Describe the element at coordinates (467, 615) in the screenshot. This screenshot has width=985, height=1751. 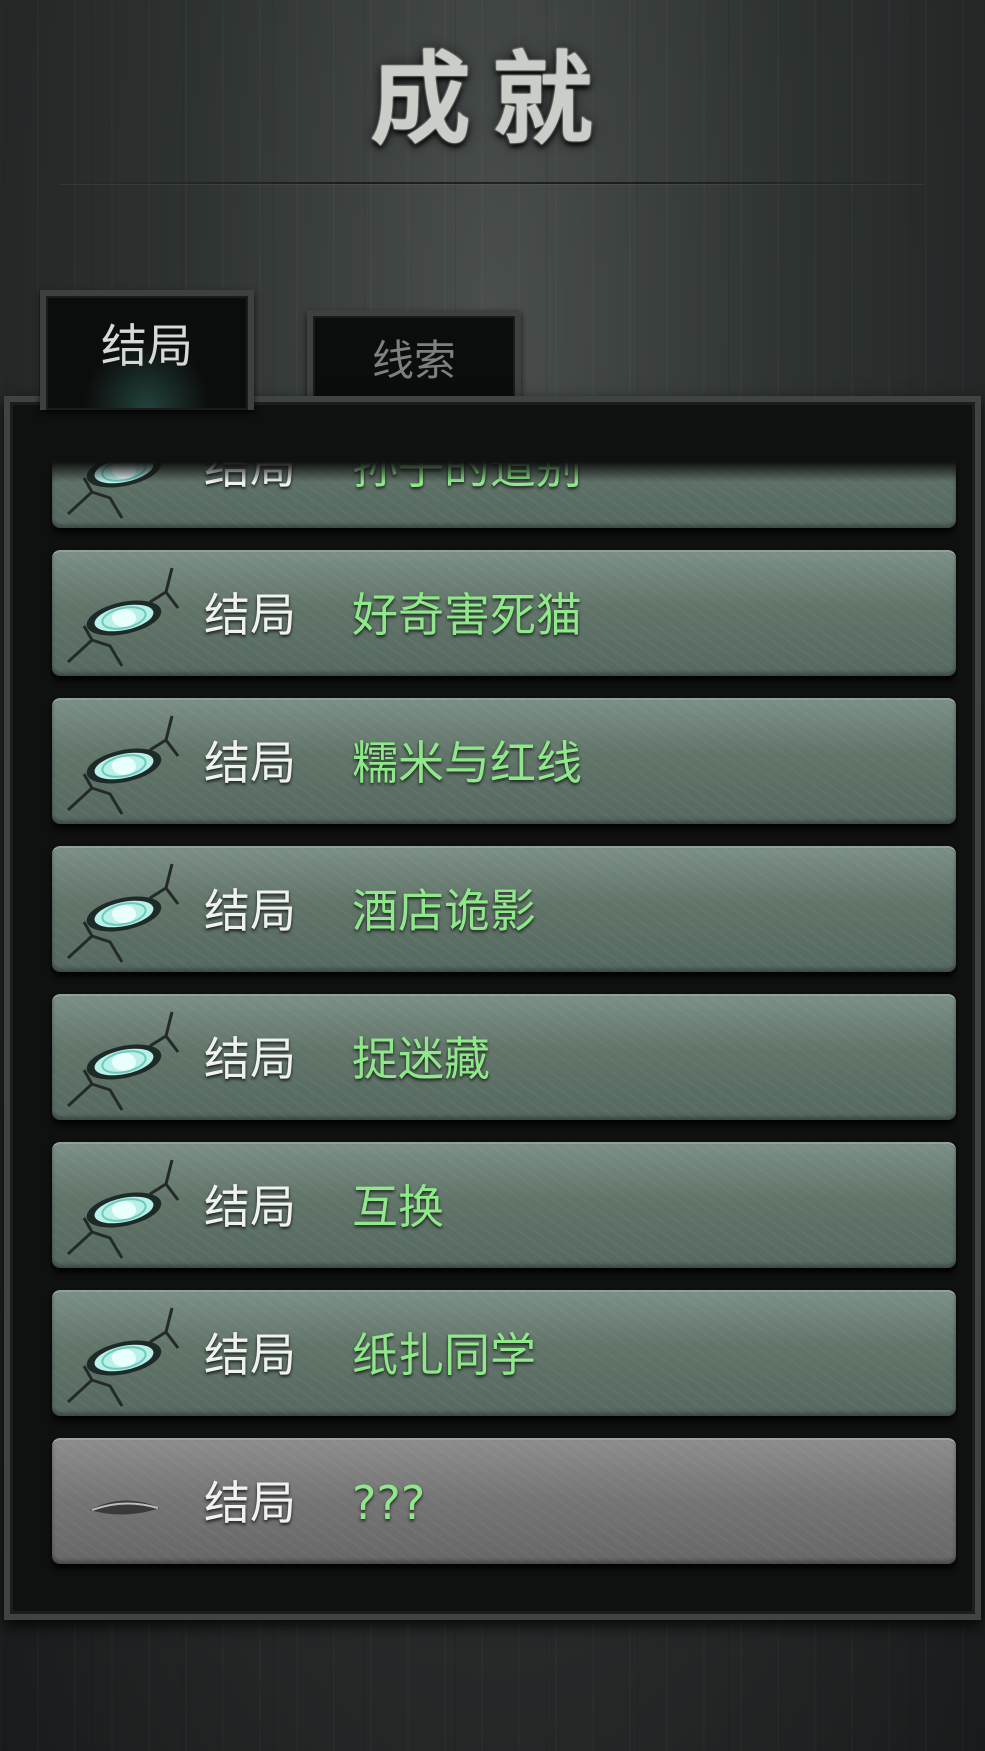
I see `ending-name: 好奇害死猫` at that location.